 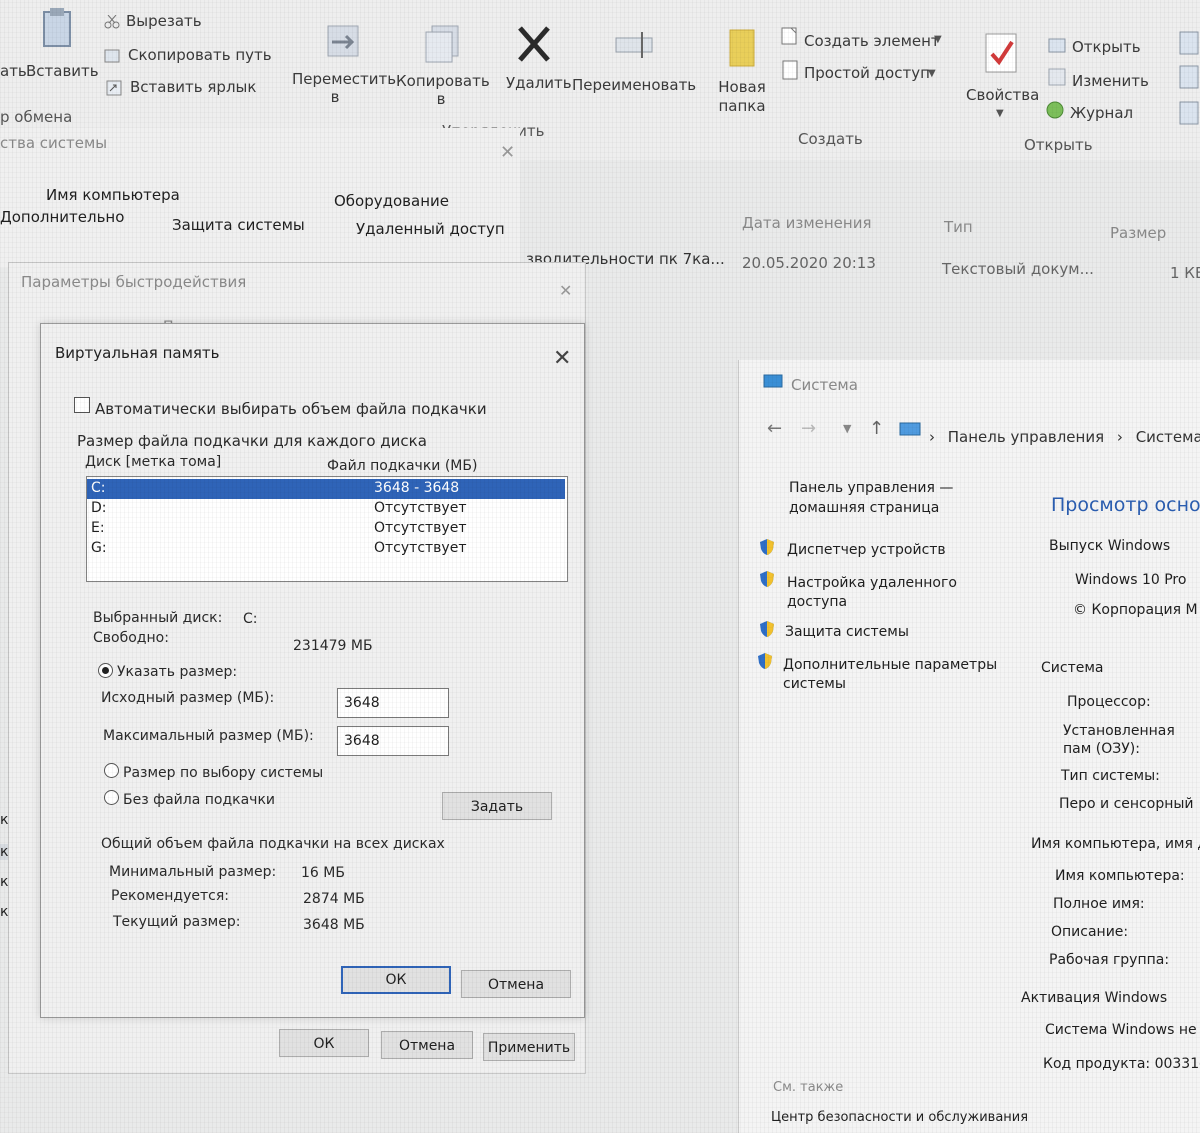 I want to click on performance-ok-button: ОК, so click(x=324, y=1043).